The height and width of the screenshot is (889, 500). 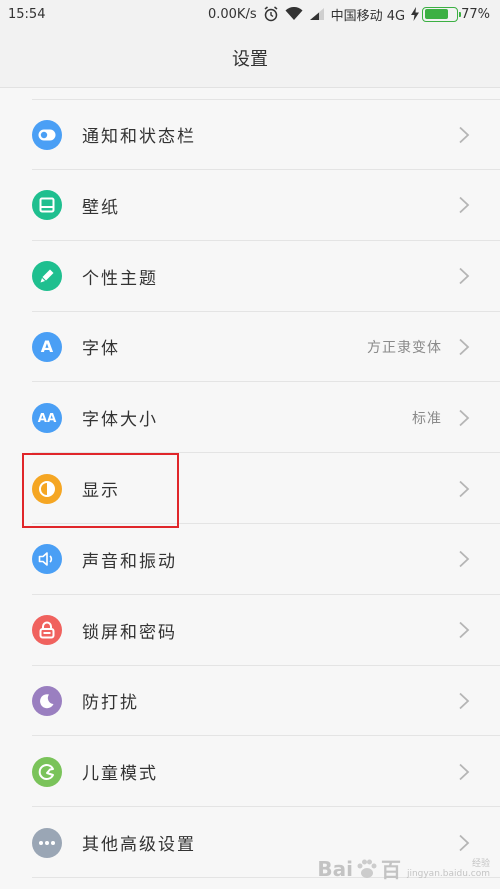 I want to click on battery-percent: 77%, so click(x=475, y=14).